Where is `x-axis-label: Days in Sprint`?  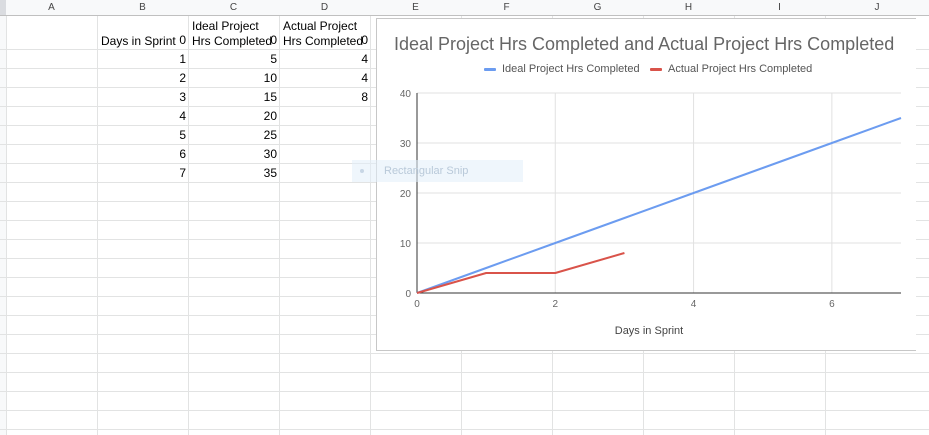
x-axis-label: Days in Sprint is located at coordinates (649, 331).